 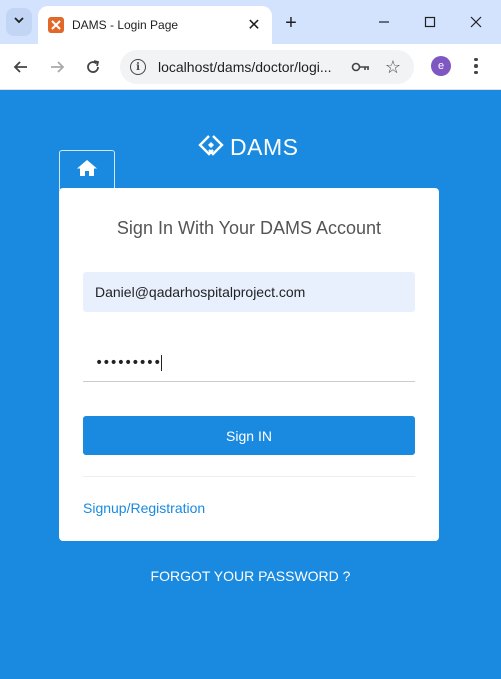 I want to click on profile-avatar: e, so click(x=441, y=66).